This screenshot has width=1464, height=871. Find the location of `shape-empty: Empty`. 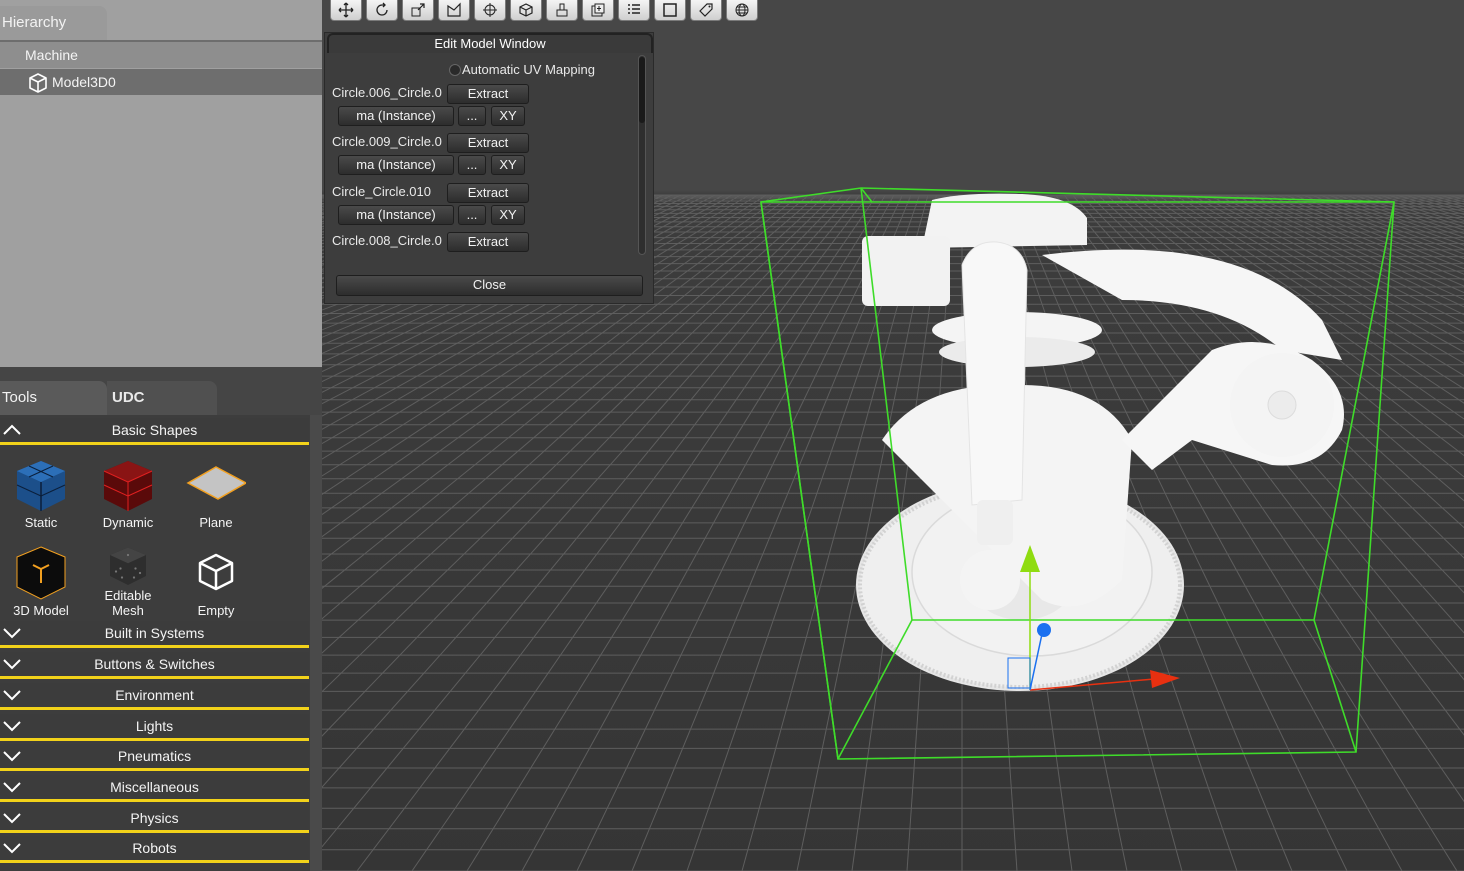

shape-empty: Empty is located at coordinates (216, 580).